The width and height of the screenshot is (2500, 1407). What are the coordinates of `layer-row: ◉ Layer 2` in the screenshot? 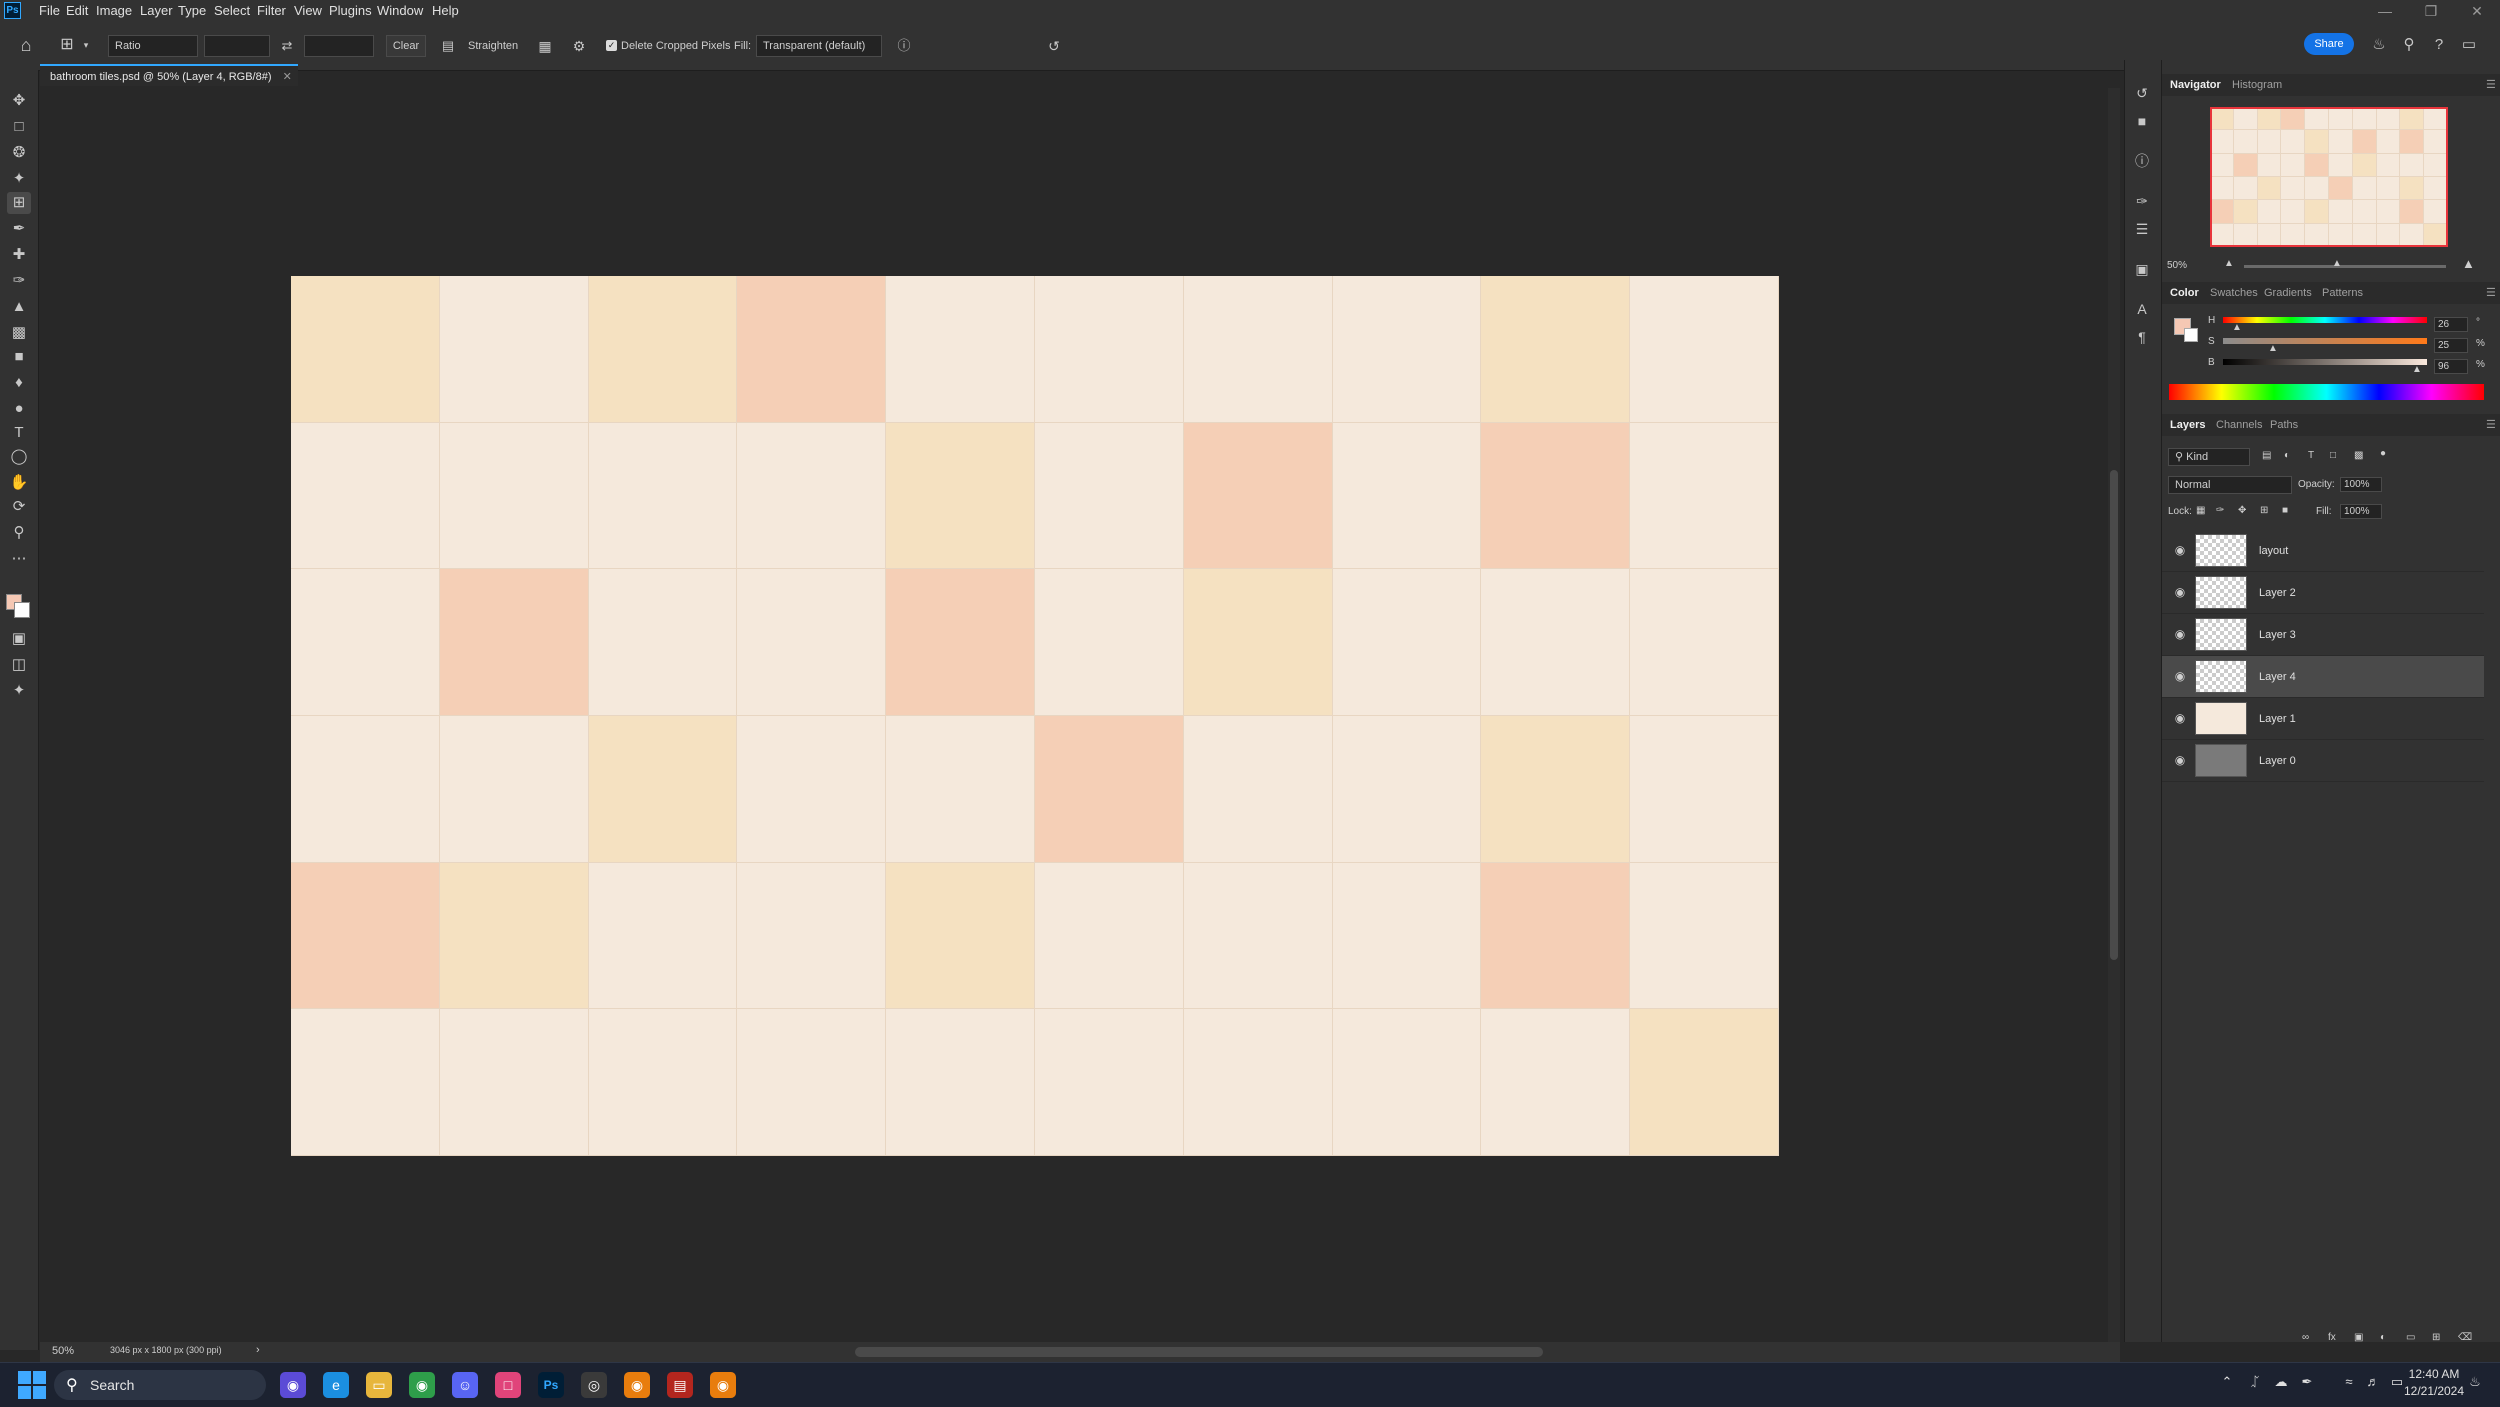 It's located at (2323, 593).